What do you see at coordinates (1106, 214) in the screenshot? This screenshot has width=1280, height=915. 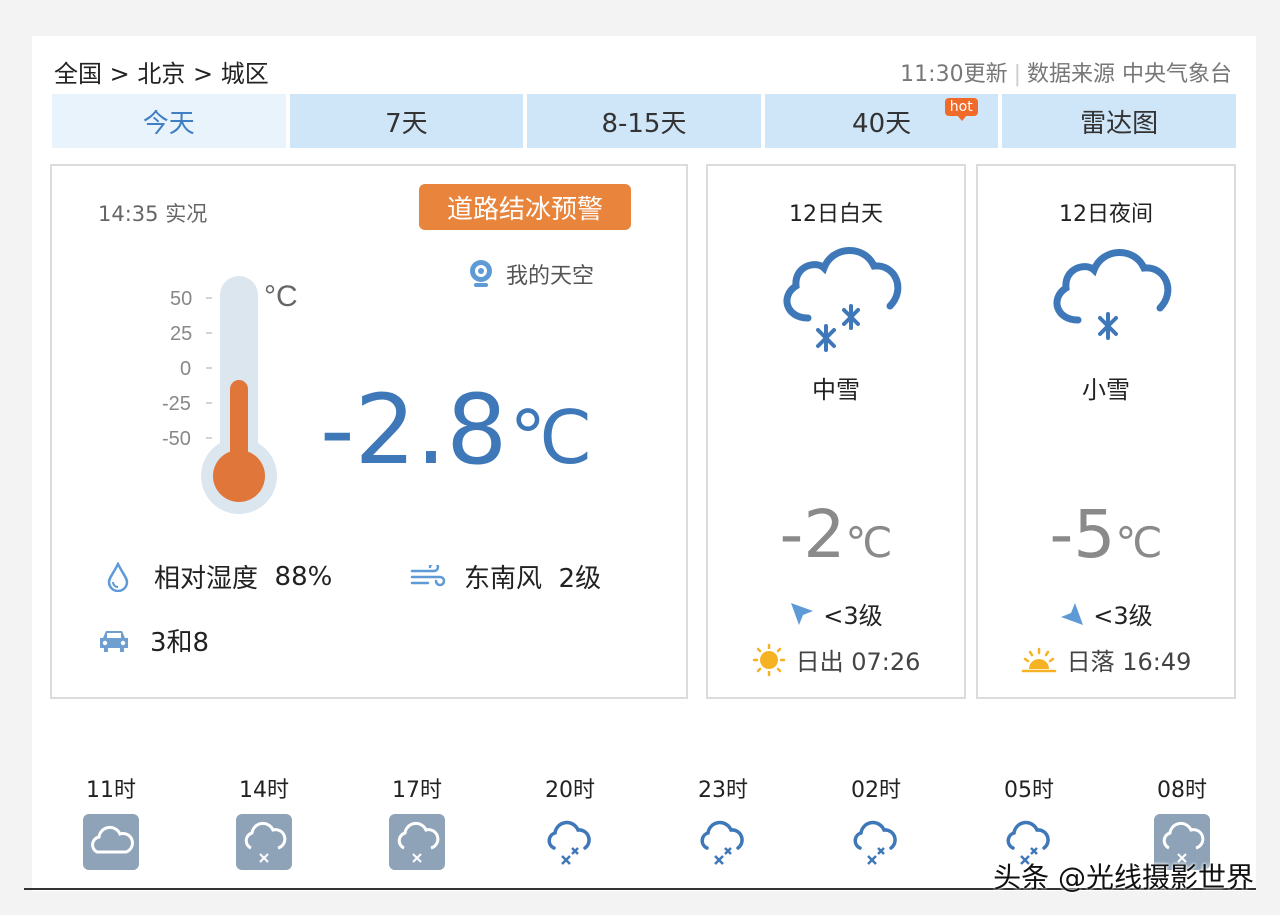 I see `nighttime-title: 12日夜间` at bounding box center [1106, 214].